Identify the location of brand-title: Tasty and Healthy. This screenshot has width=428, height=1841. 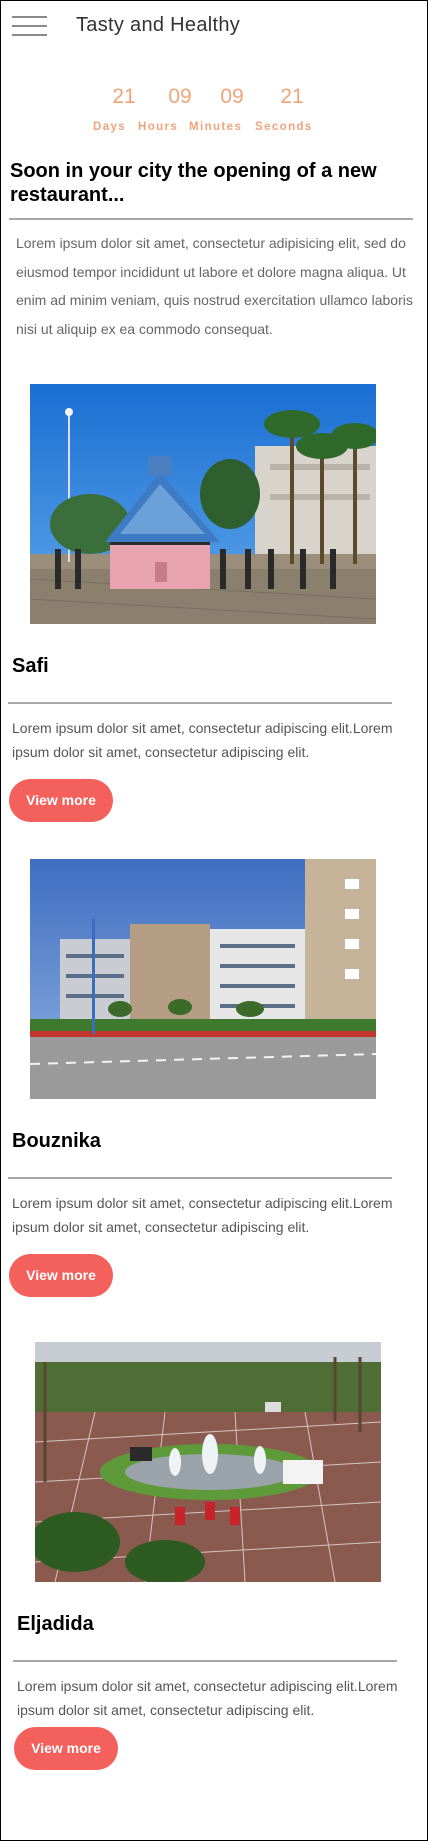
(158, 25).